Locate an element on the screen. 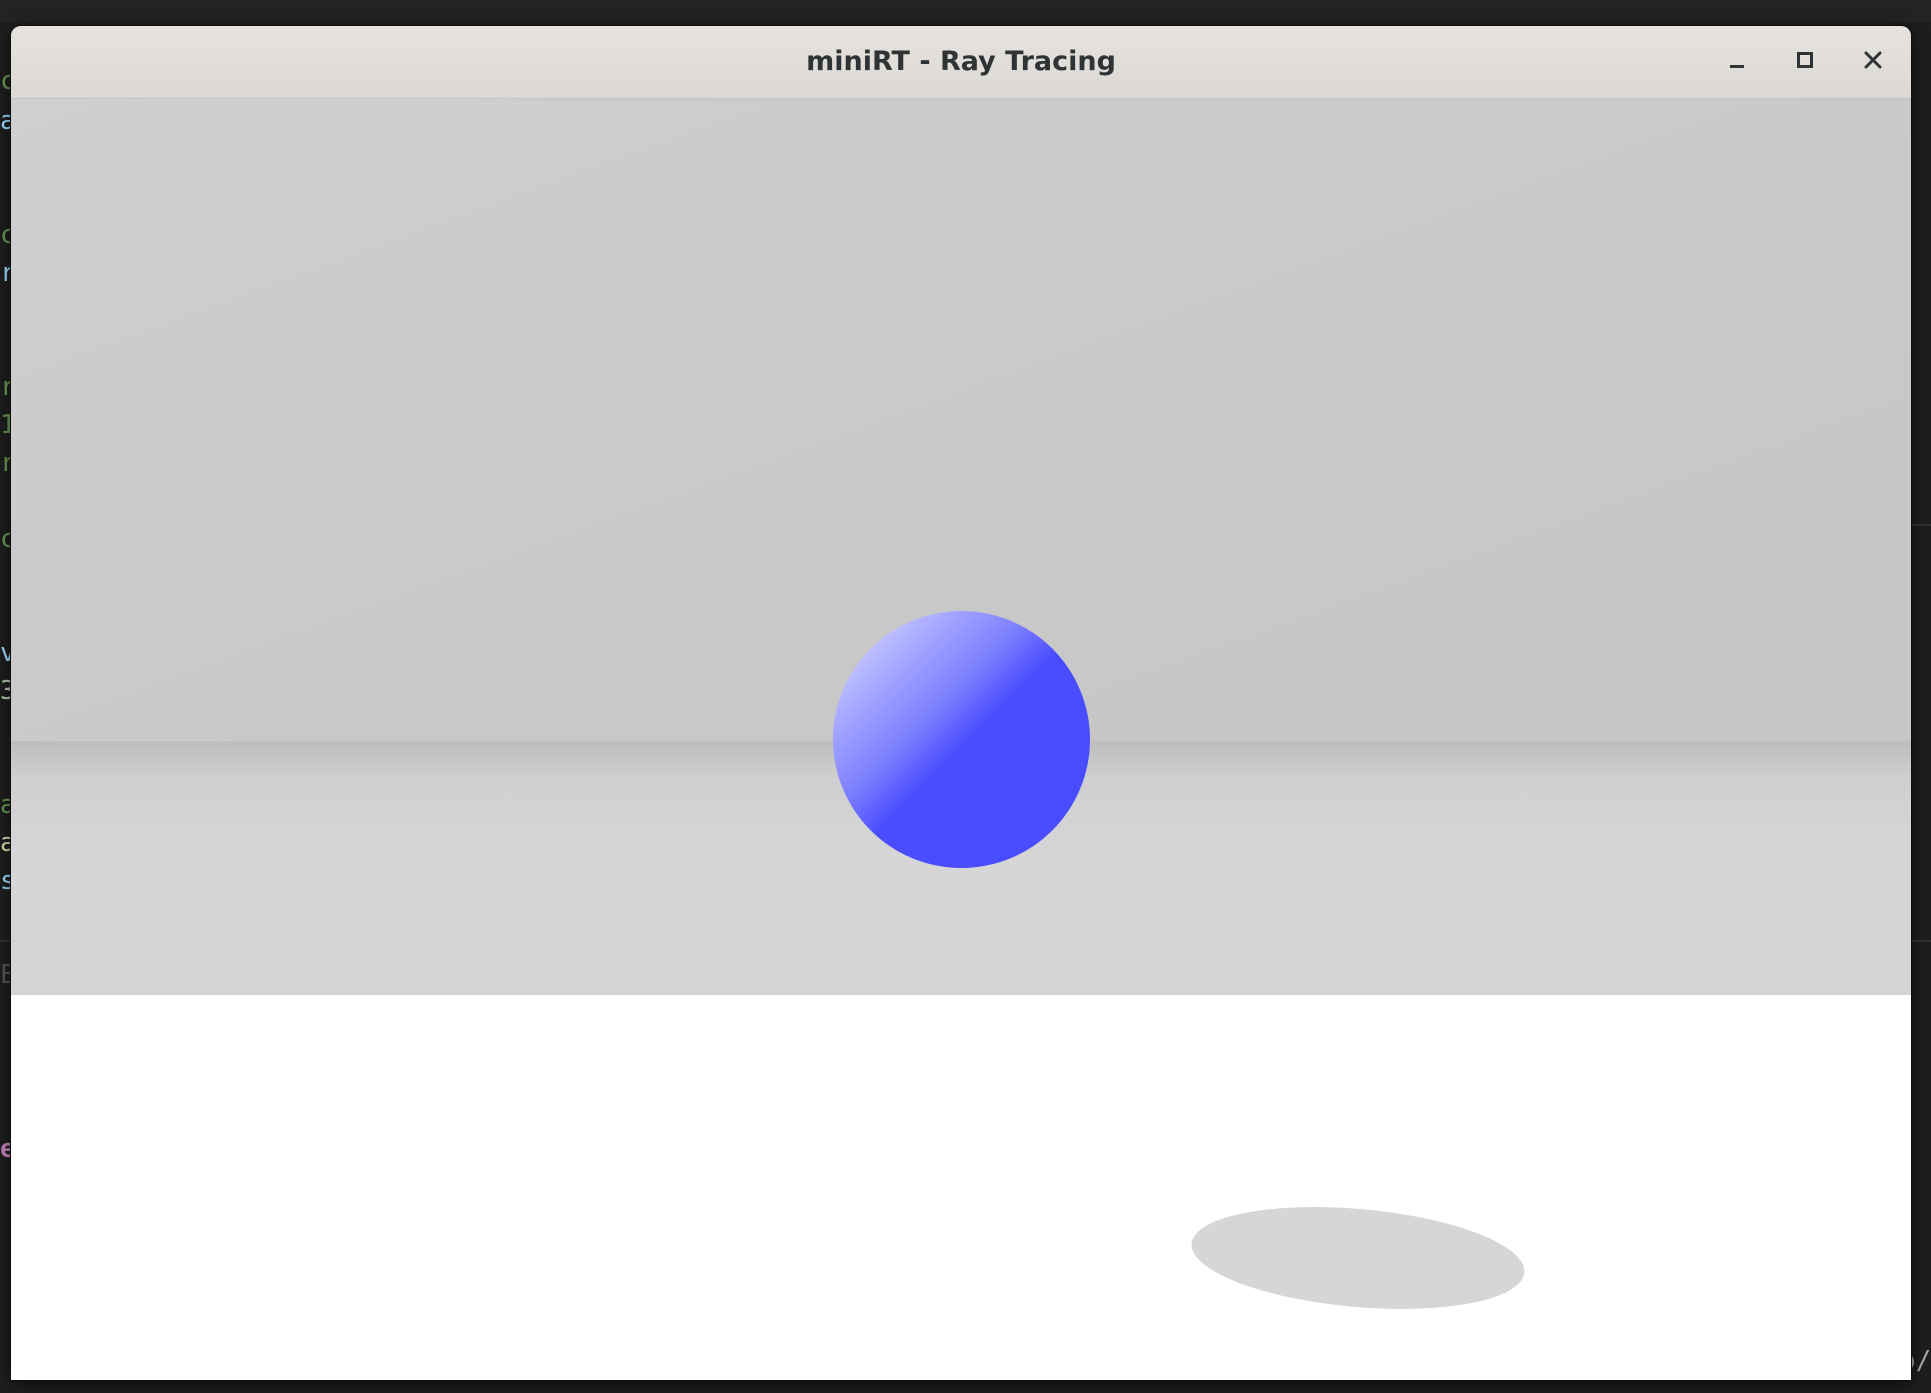  close-icon is located at coordinates (1873, 62).